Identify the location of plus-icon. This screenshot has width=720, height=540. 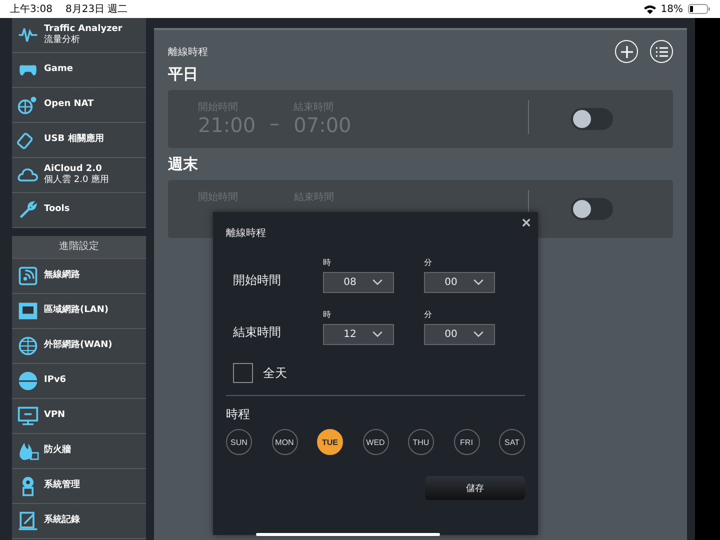
(627, 51).